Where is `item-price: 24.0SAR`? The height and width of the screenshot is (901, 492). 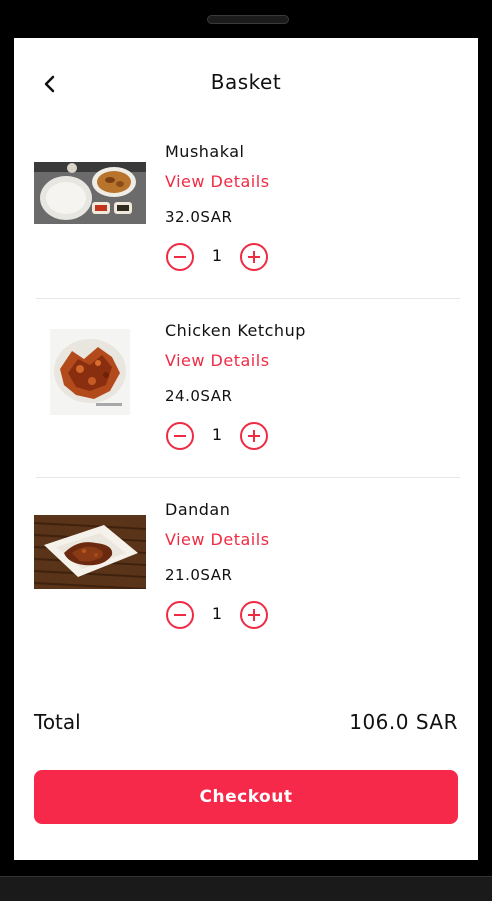
item-price: 24.0SAR is located at coordinates (199, 396).